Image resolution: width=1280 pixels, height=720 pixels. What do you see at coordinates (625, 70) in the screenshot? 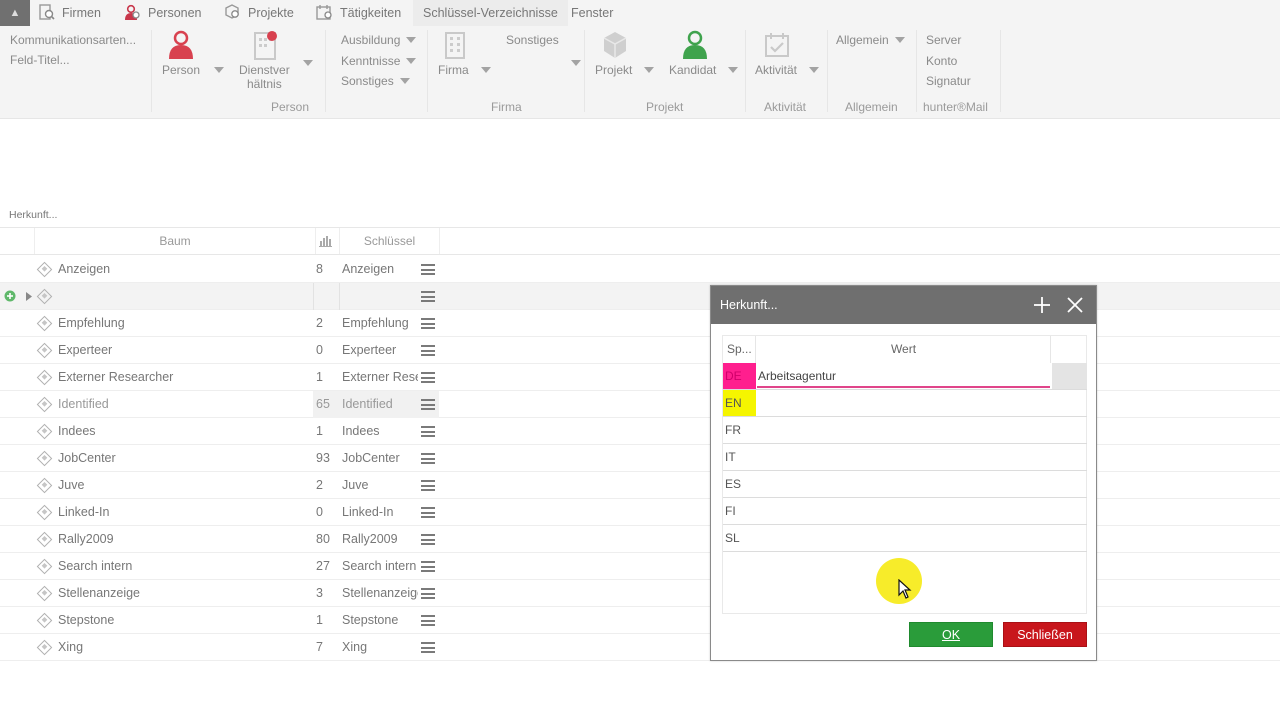
I see `projekt-button: Projekt` at bounding box center [625, 70].